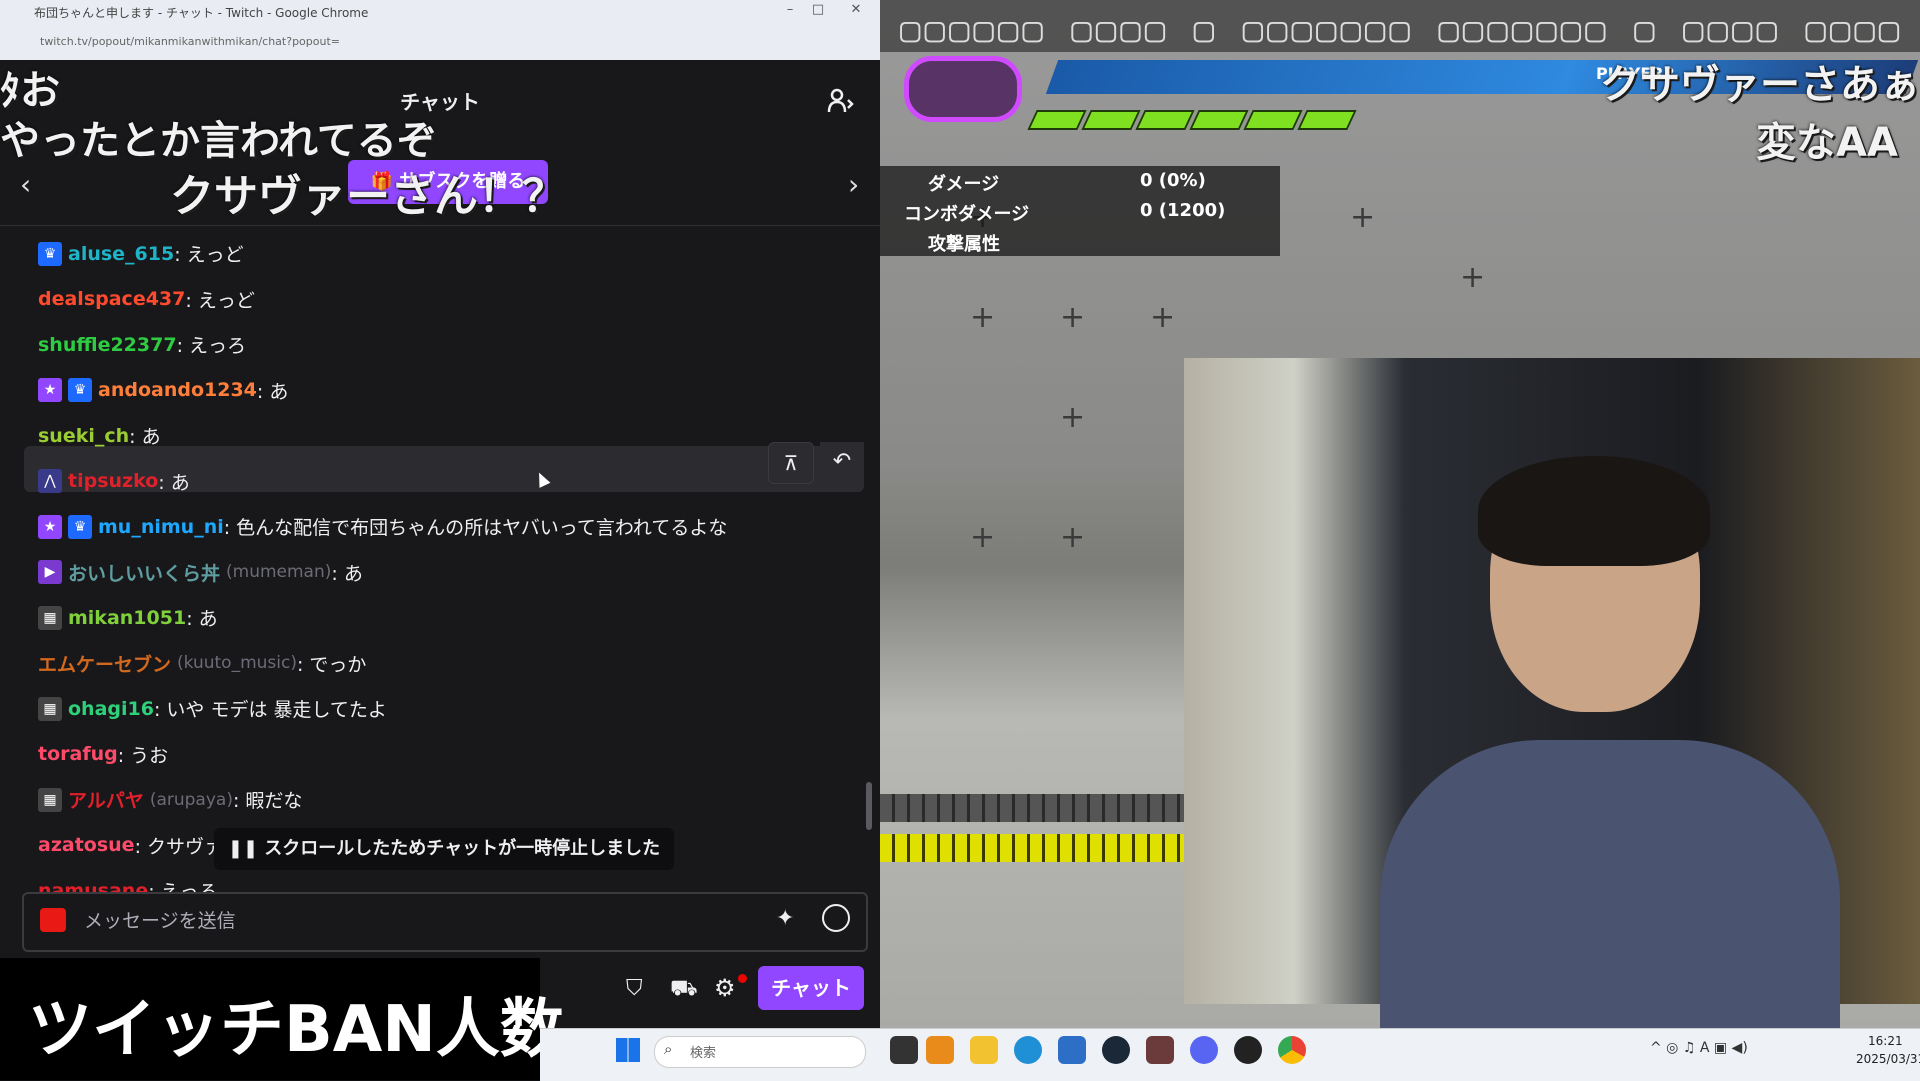 The height and width of the screenshot is (1081, 1920). I want to click on store-icon, so click(1072, 1050).